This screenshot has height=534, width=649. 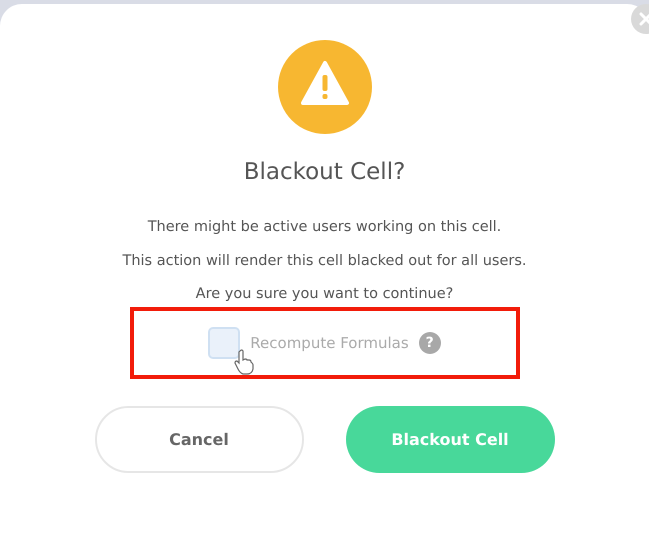 I want to click on warning-icon, so click(x=324, y=87).